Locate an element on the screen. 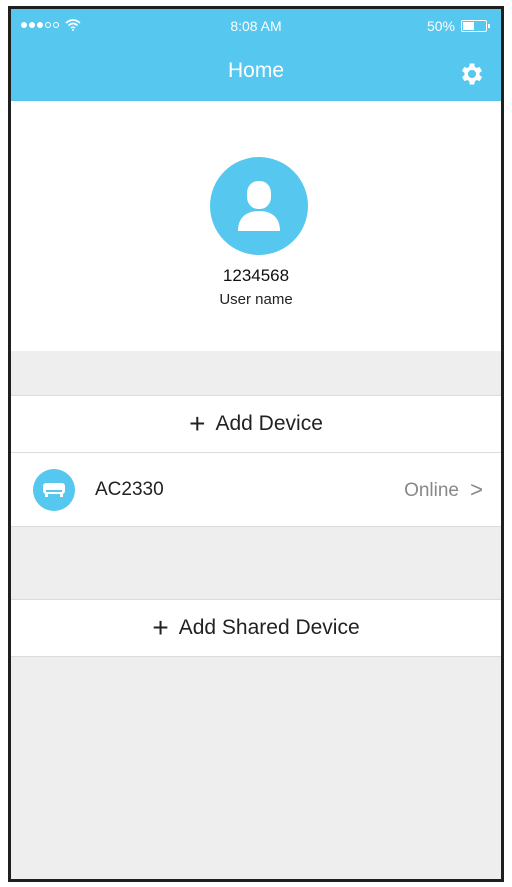 The width and height of the screenshot is (512, 887). add-shared-device-button: + Add Shared Device is located at coordinates (256, 628).